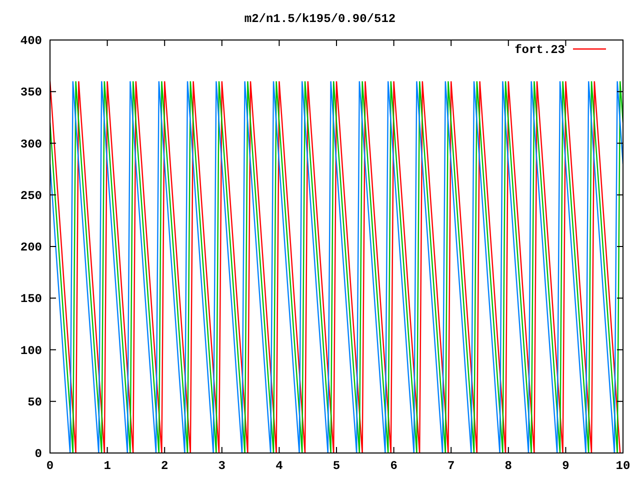 The height and width of the screenshot is (480, 640). Describe the element at coordinates (539, 50) in the screenshot. I see `legend-label: fort.23` at that location.